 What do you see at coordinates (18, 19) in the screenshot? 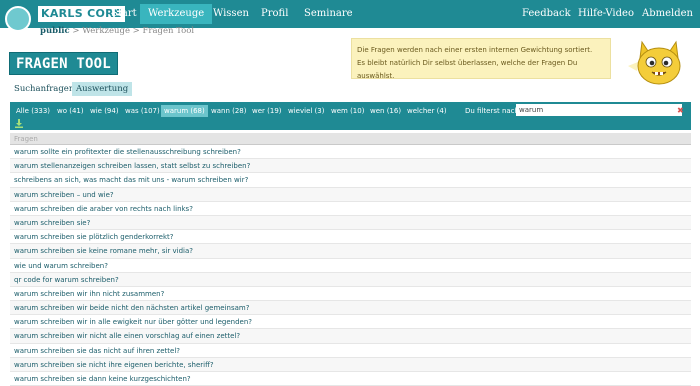
I see `logo-icon` at bounding box center [18, 19].